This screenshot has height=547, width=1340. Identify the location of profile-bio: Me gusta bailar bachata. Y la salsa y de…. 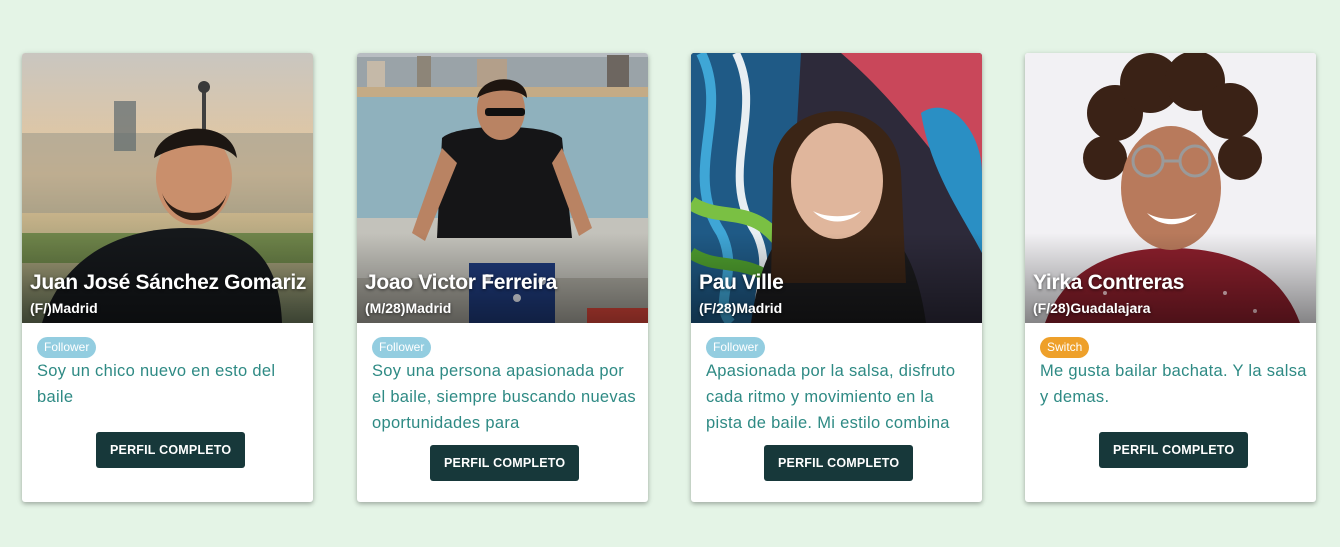
(1173, 384).